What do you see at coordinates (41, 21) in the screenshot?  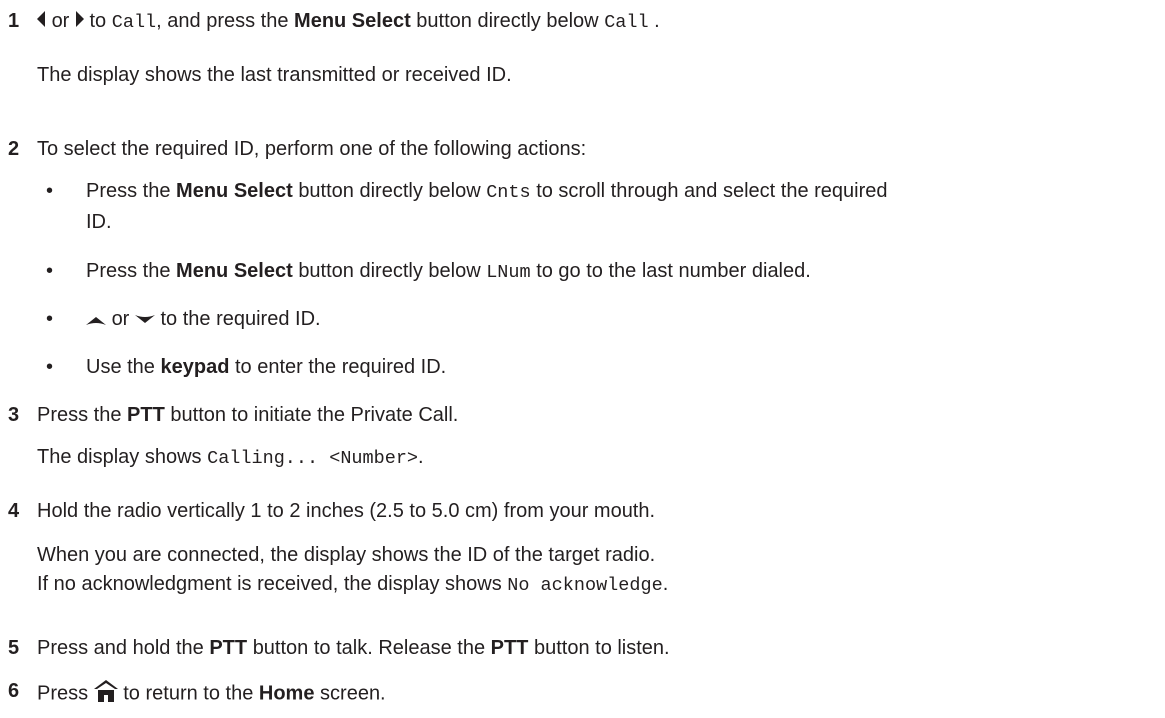 I see `left-arrow-icon` at bounding box center [41, 21].